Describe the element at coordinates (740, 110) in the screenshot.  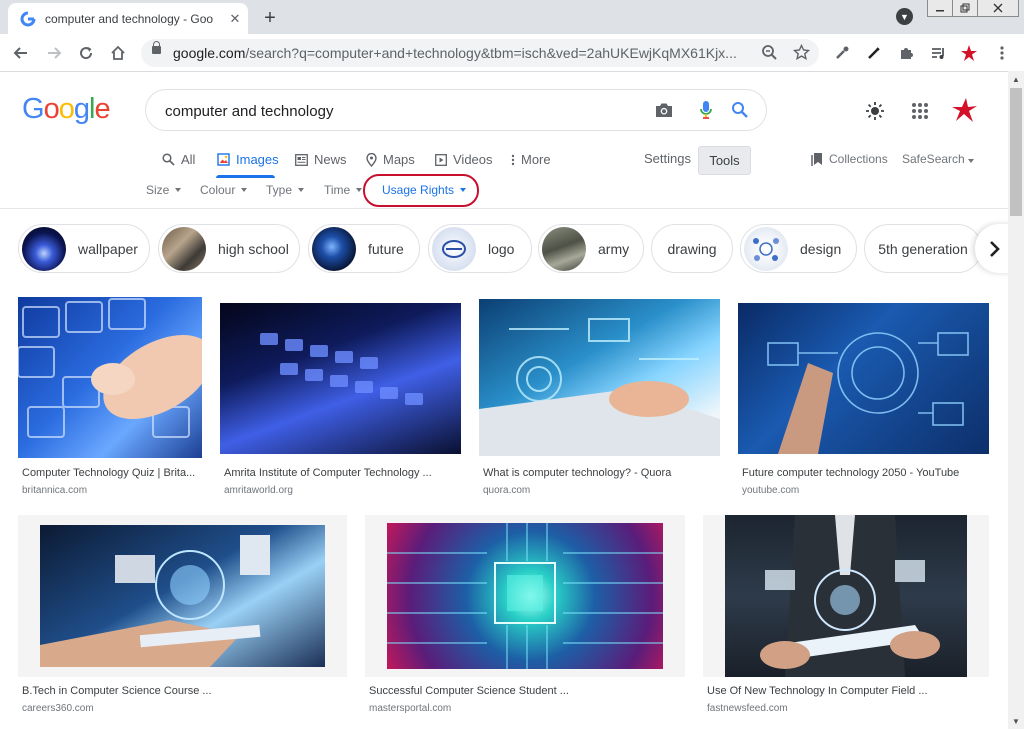
I see `search-icon` at that location.